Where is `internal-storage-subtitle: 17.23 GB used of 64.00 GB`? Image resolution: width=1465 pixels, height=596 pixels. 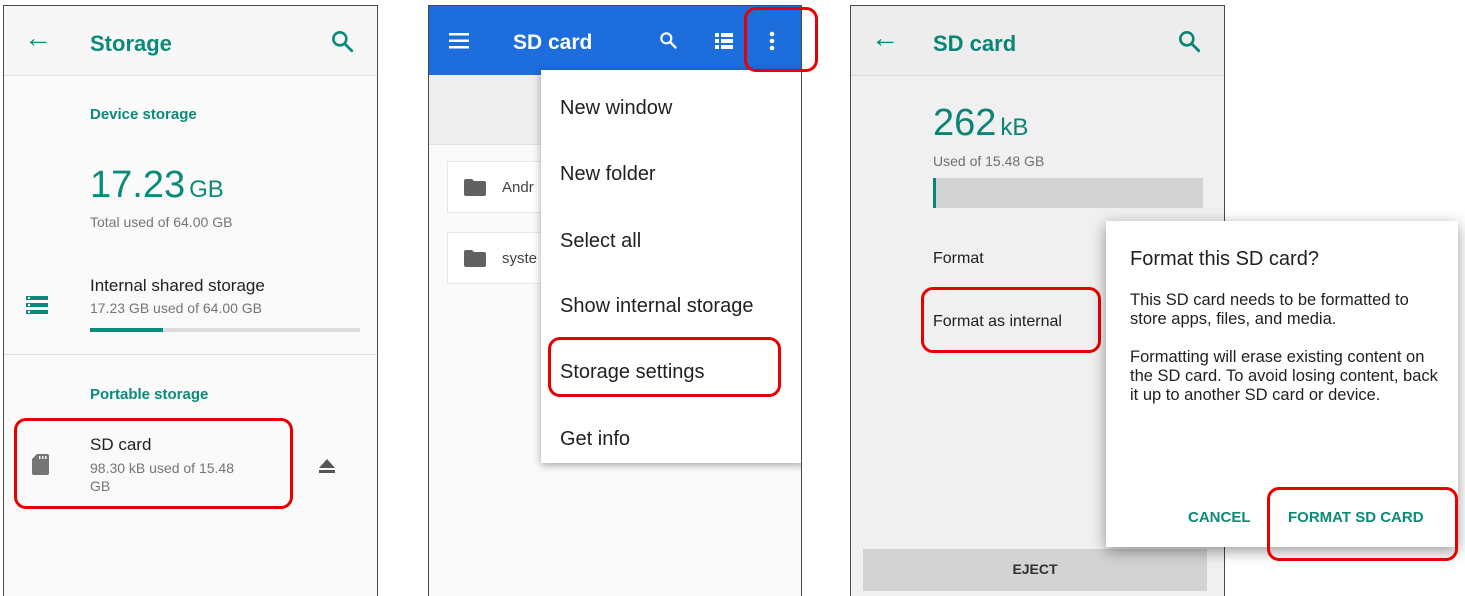
internal-storage-subtitle: 17.23 GB used of 64.00 GB is located at coordinates (176, 308).